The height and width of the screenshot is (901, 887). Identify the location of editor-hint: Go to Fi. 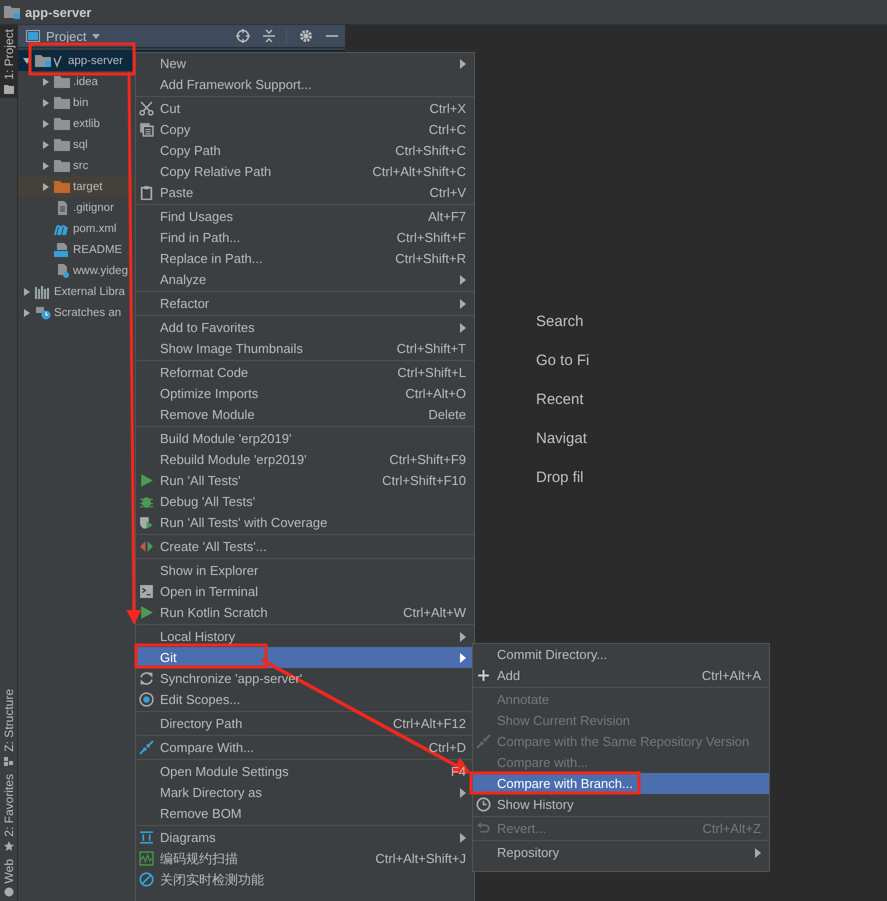
(563, 361).